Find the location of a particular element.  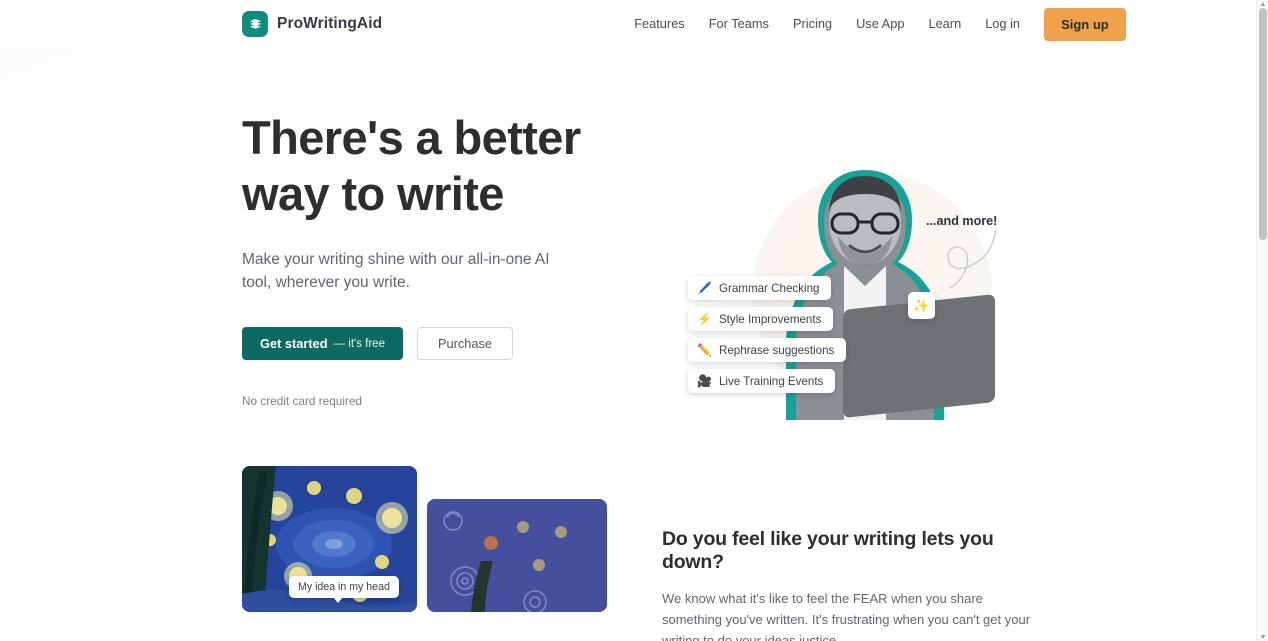

scroll-down-arrow: ▼ is located at coordinates (1262, 637).